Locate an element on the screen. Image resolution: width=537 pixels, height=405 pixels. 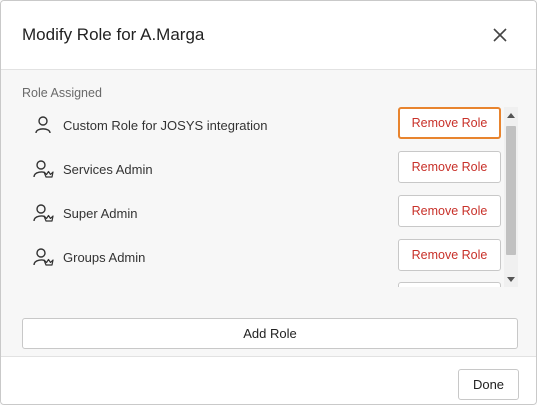
role-name: Super Admin is located at coordinates (100, 213).